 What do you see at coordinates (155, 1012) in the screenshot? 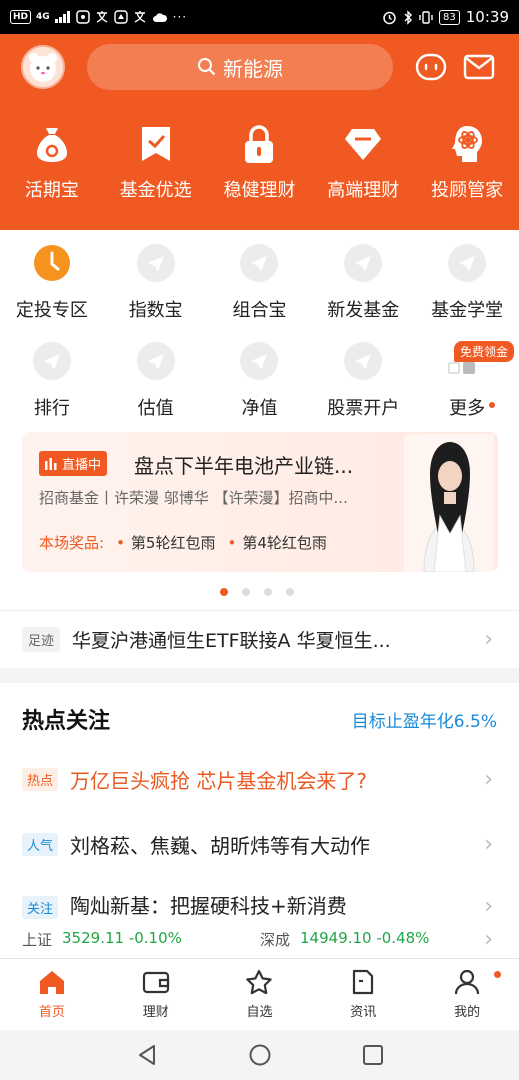
I see `nav-label: 理财` at bounding box center [155, 1012].